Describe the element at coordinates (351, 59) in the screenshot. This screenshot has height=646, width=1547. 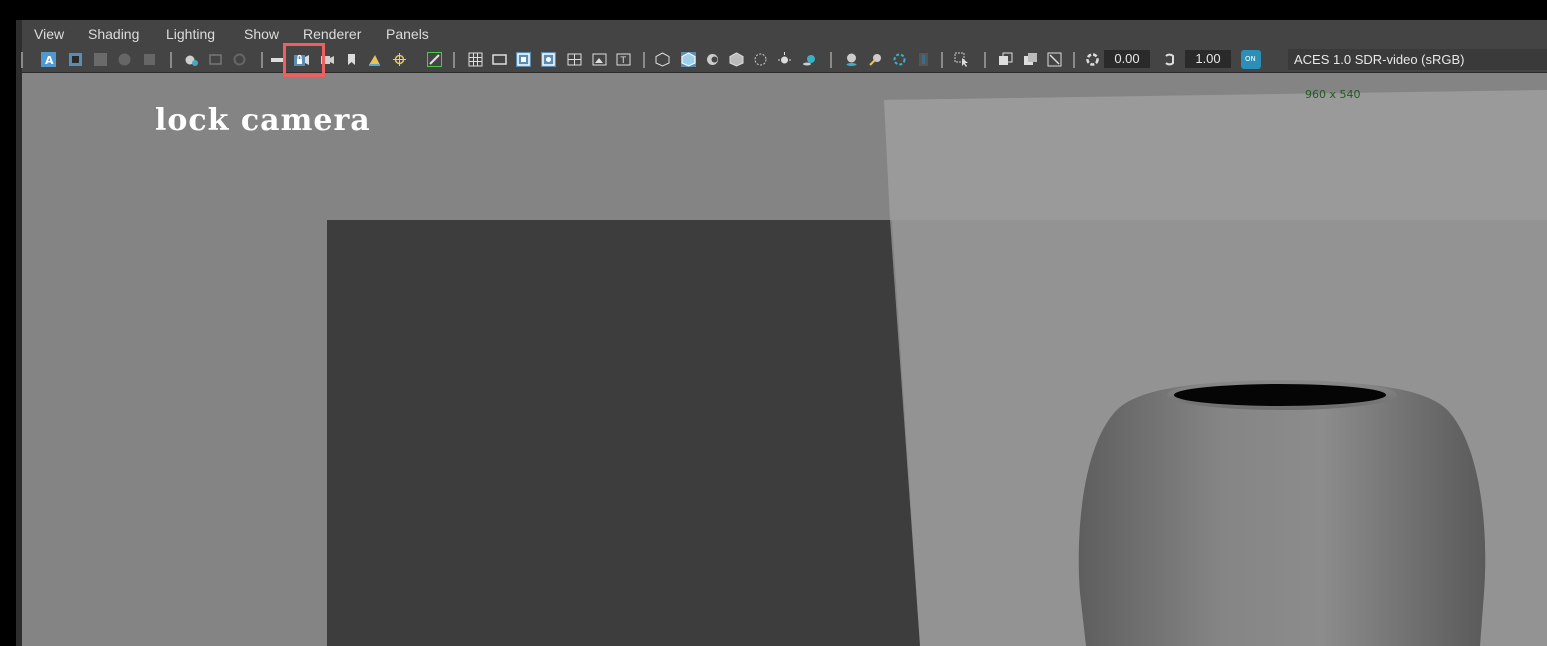
I see `bookmark-icon` at that location.